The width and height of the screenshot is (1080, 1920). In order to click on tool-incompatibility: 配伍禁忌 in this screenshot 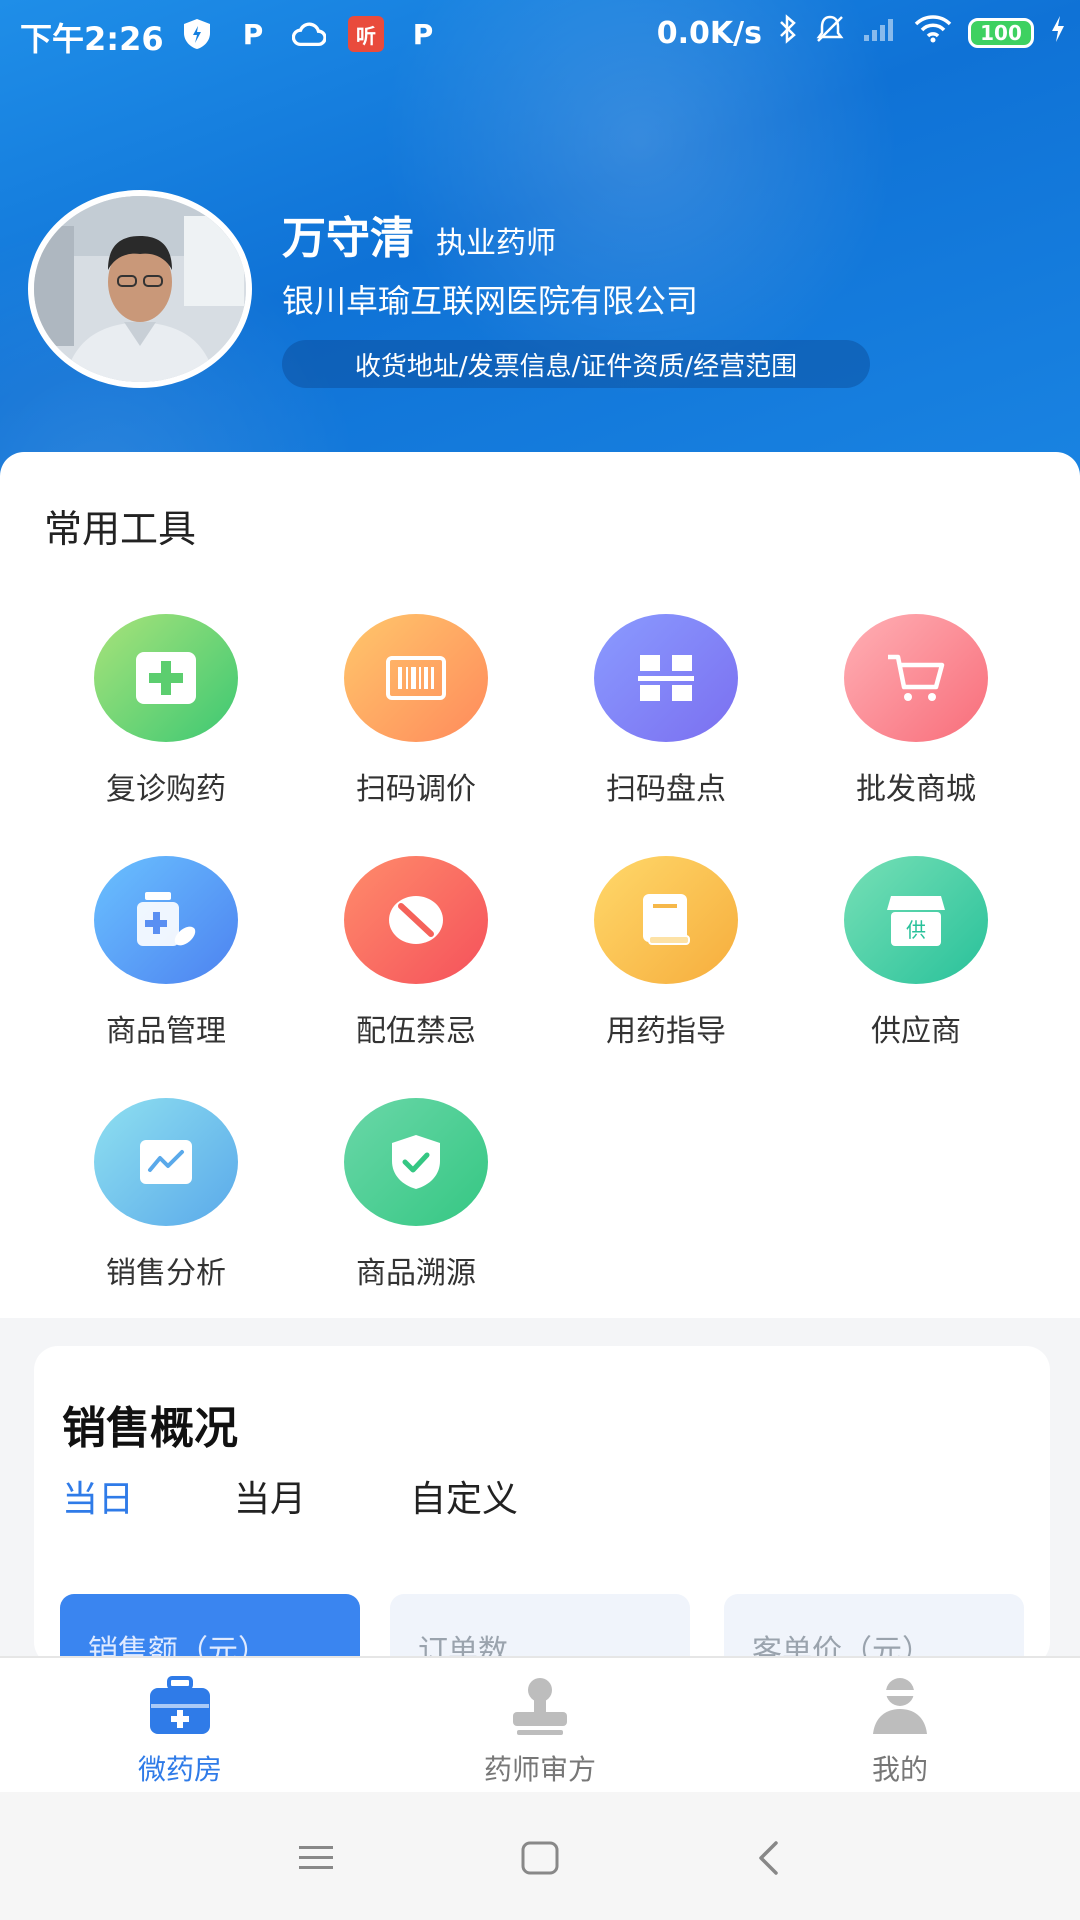, I will do `click(398, 956)`.